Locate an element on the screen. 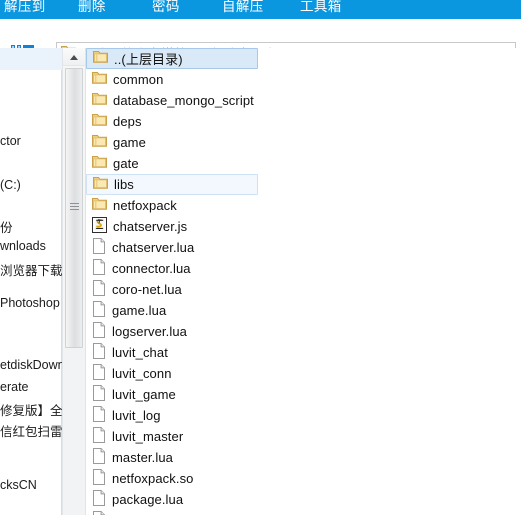 This screenshot has height=515, width=521. file-name: chatserver.js is located at coordinates (150, 226).